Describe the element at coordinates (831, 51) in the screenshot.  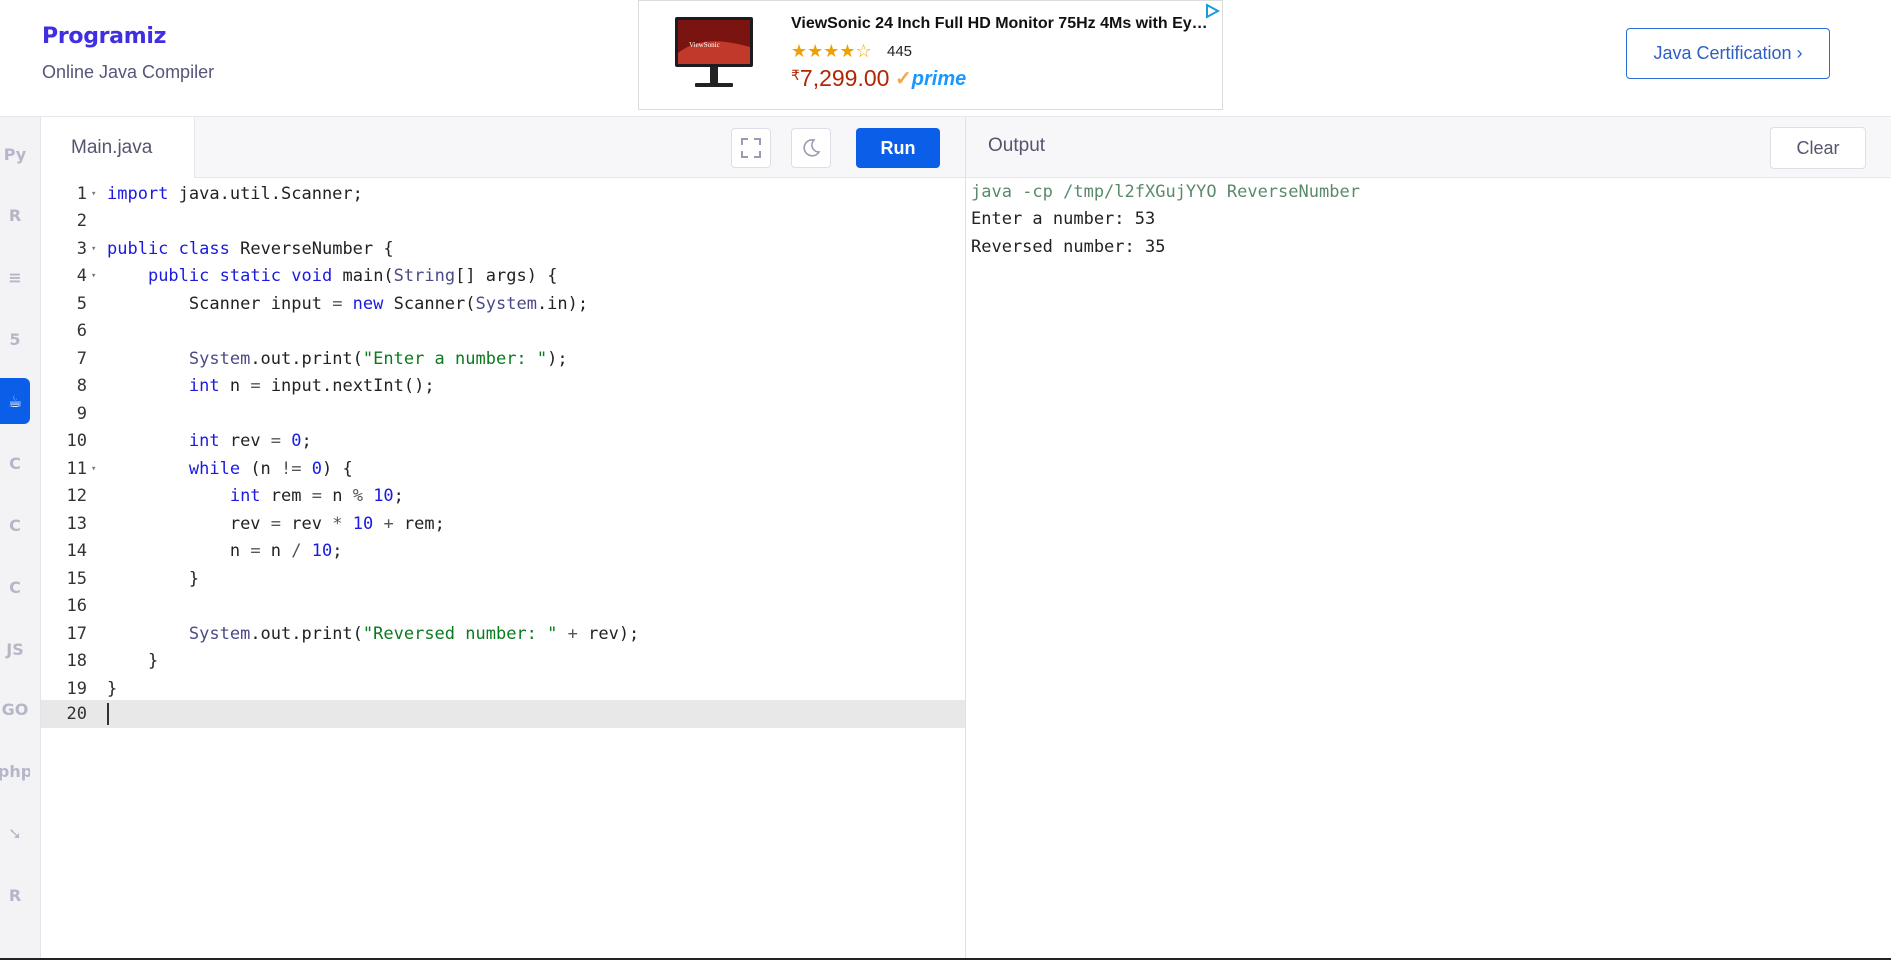
I see `ad-rating-stars: ★★★★☆` at that location.